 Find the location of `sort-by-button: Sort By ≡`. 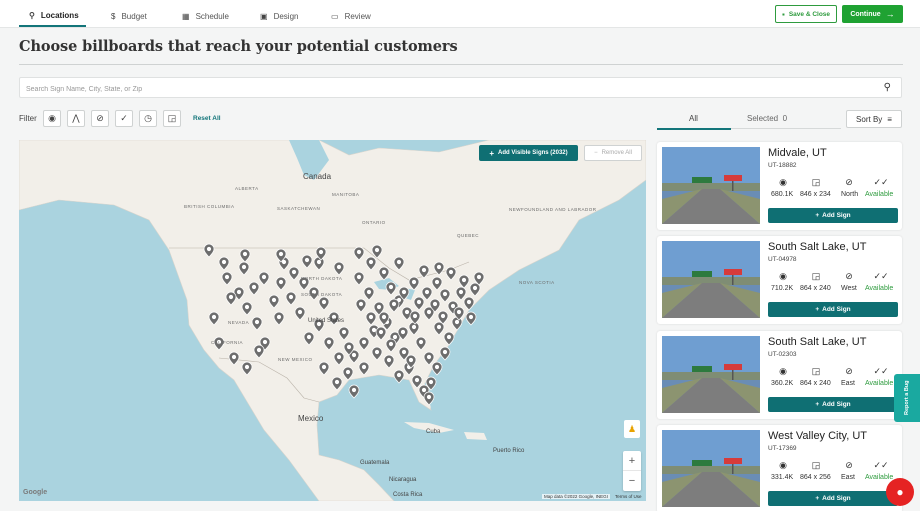

sort-by-button: Sort By ≡ is located at coordinates (874, 119).